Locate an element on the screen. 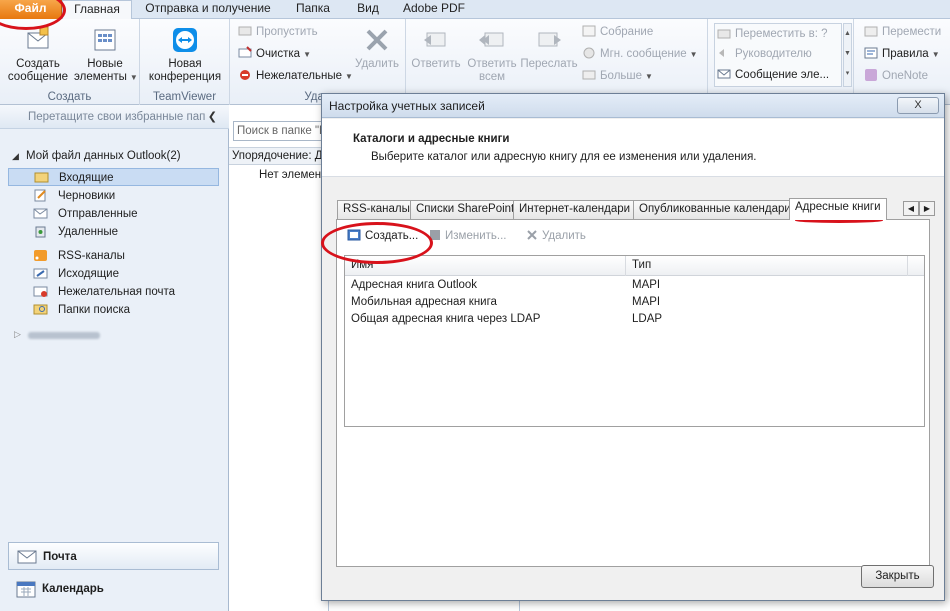 This screenshot has height=611, width=950. delete-ab-label: Удалить is located at coordinates (564, 236).